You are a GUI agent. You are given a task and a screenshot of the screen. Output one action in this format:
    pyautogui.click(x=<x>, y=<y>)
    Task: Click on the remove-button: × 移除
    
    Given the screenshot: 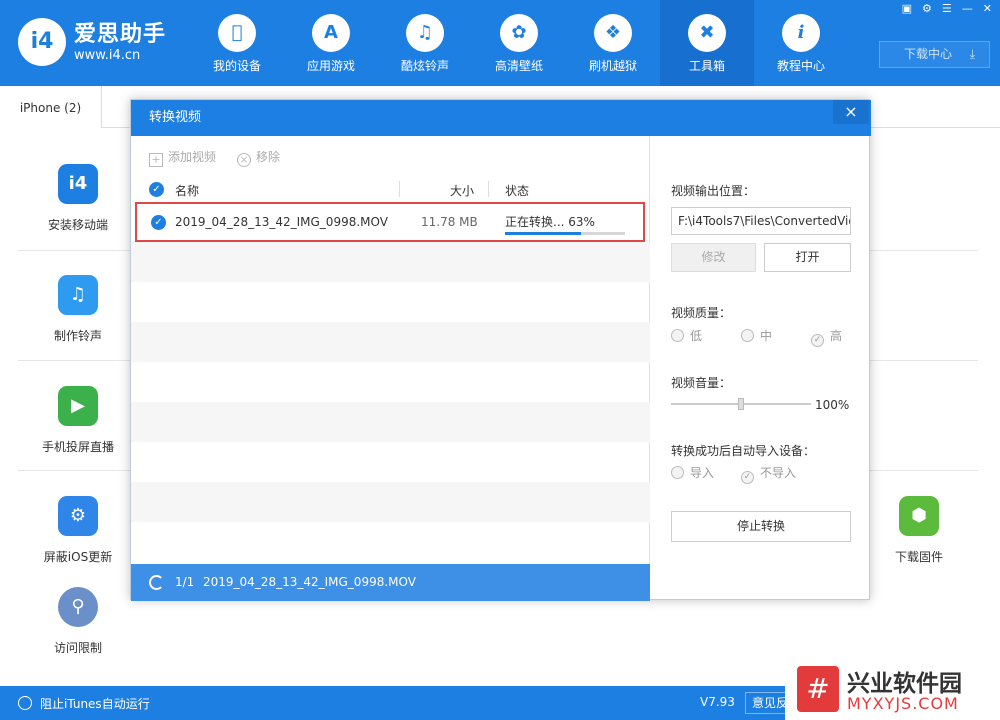 What is the action you would take?
    pyautogui.click(x=258, y=157)
    